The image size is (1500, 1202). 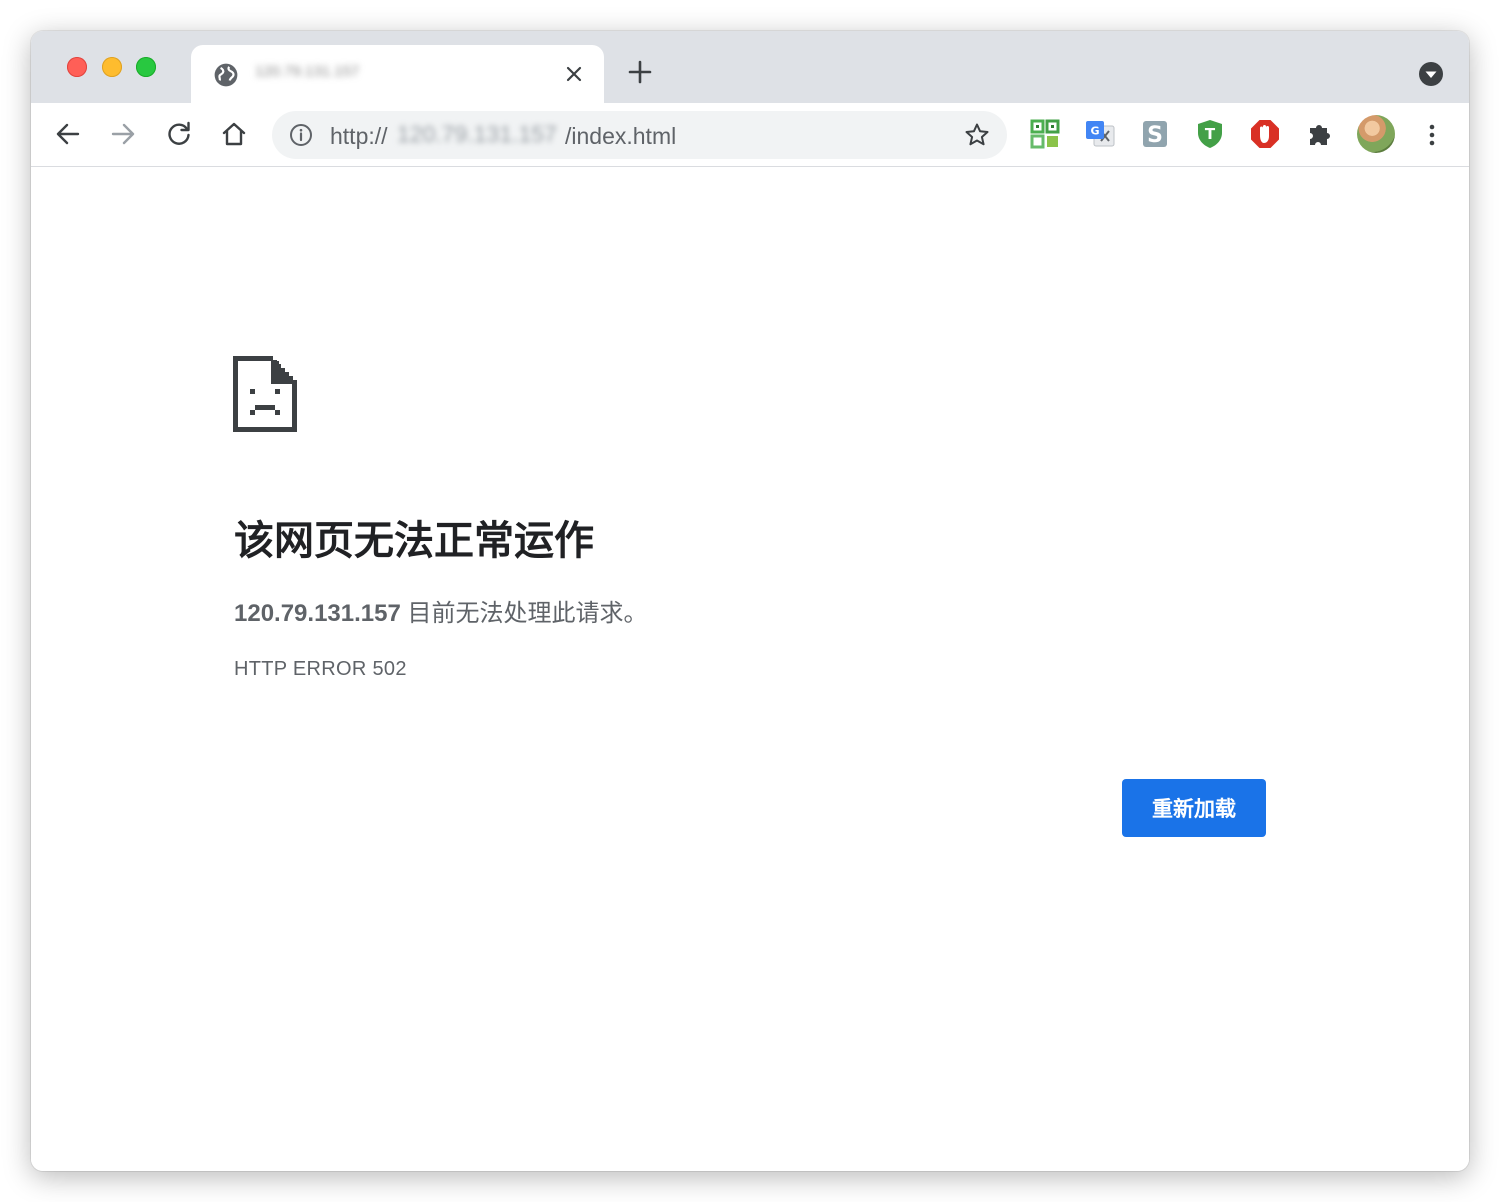 I want to click on error-message: 120.79.131.157 目前无法处理此请求。, so click(x=441, y=610).